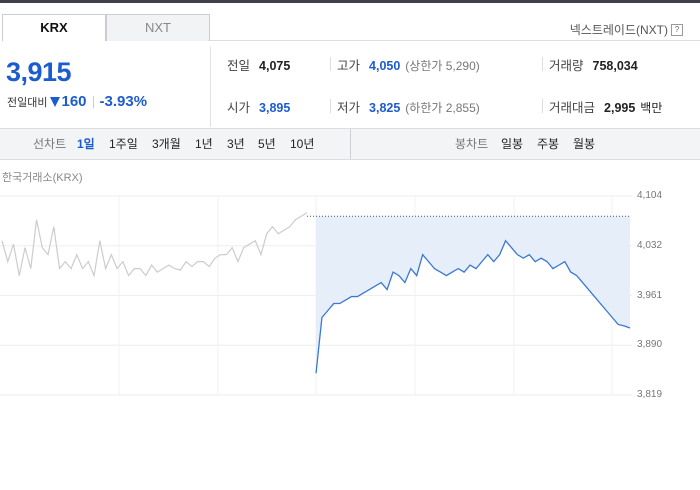  What do you see at coordinates (86, 144) in the screenshot?
I see `period-1d-button: 1일` at bounding box center [86, 144].